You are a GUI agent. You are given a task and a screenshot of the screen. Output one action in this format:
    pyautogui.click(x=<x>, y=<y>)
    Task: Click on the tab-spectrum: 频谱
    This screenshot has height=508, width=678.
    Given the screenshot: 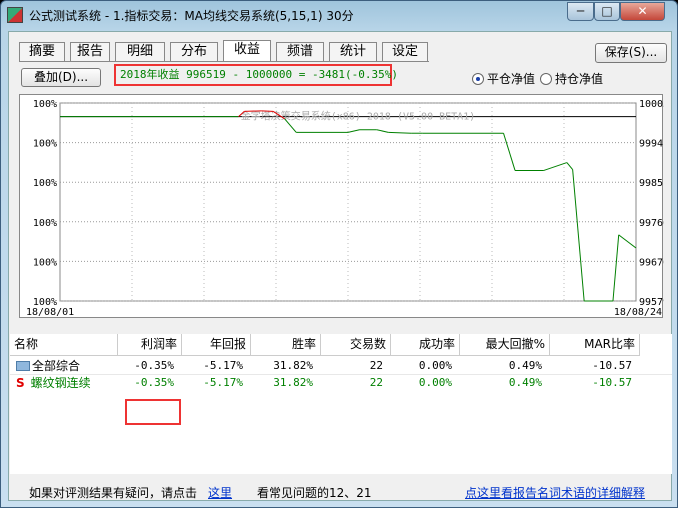 What is the action you would take?
    pyautogui.click(x=300, y=52)
    